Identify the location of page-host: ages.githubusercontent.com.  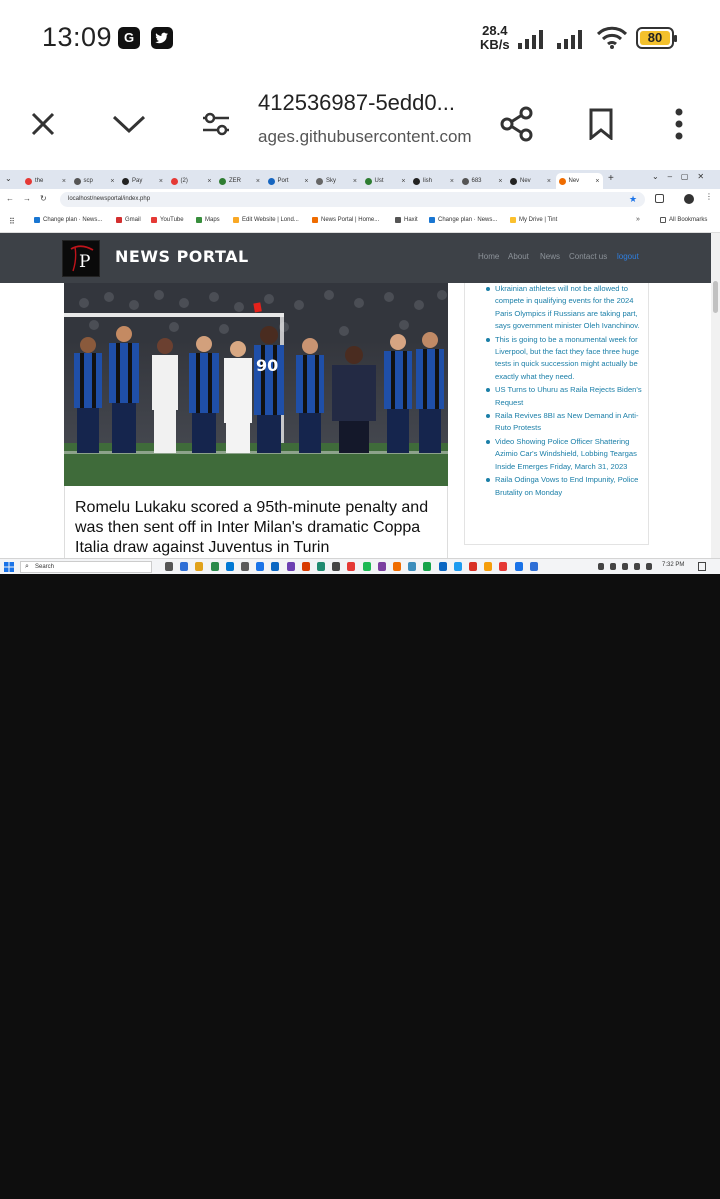
(365, 137).